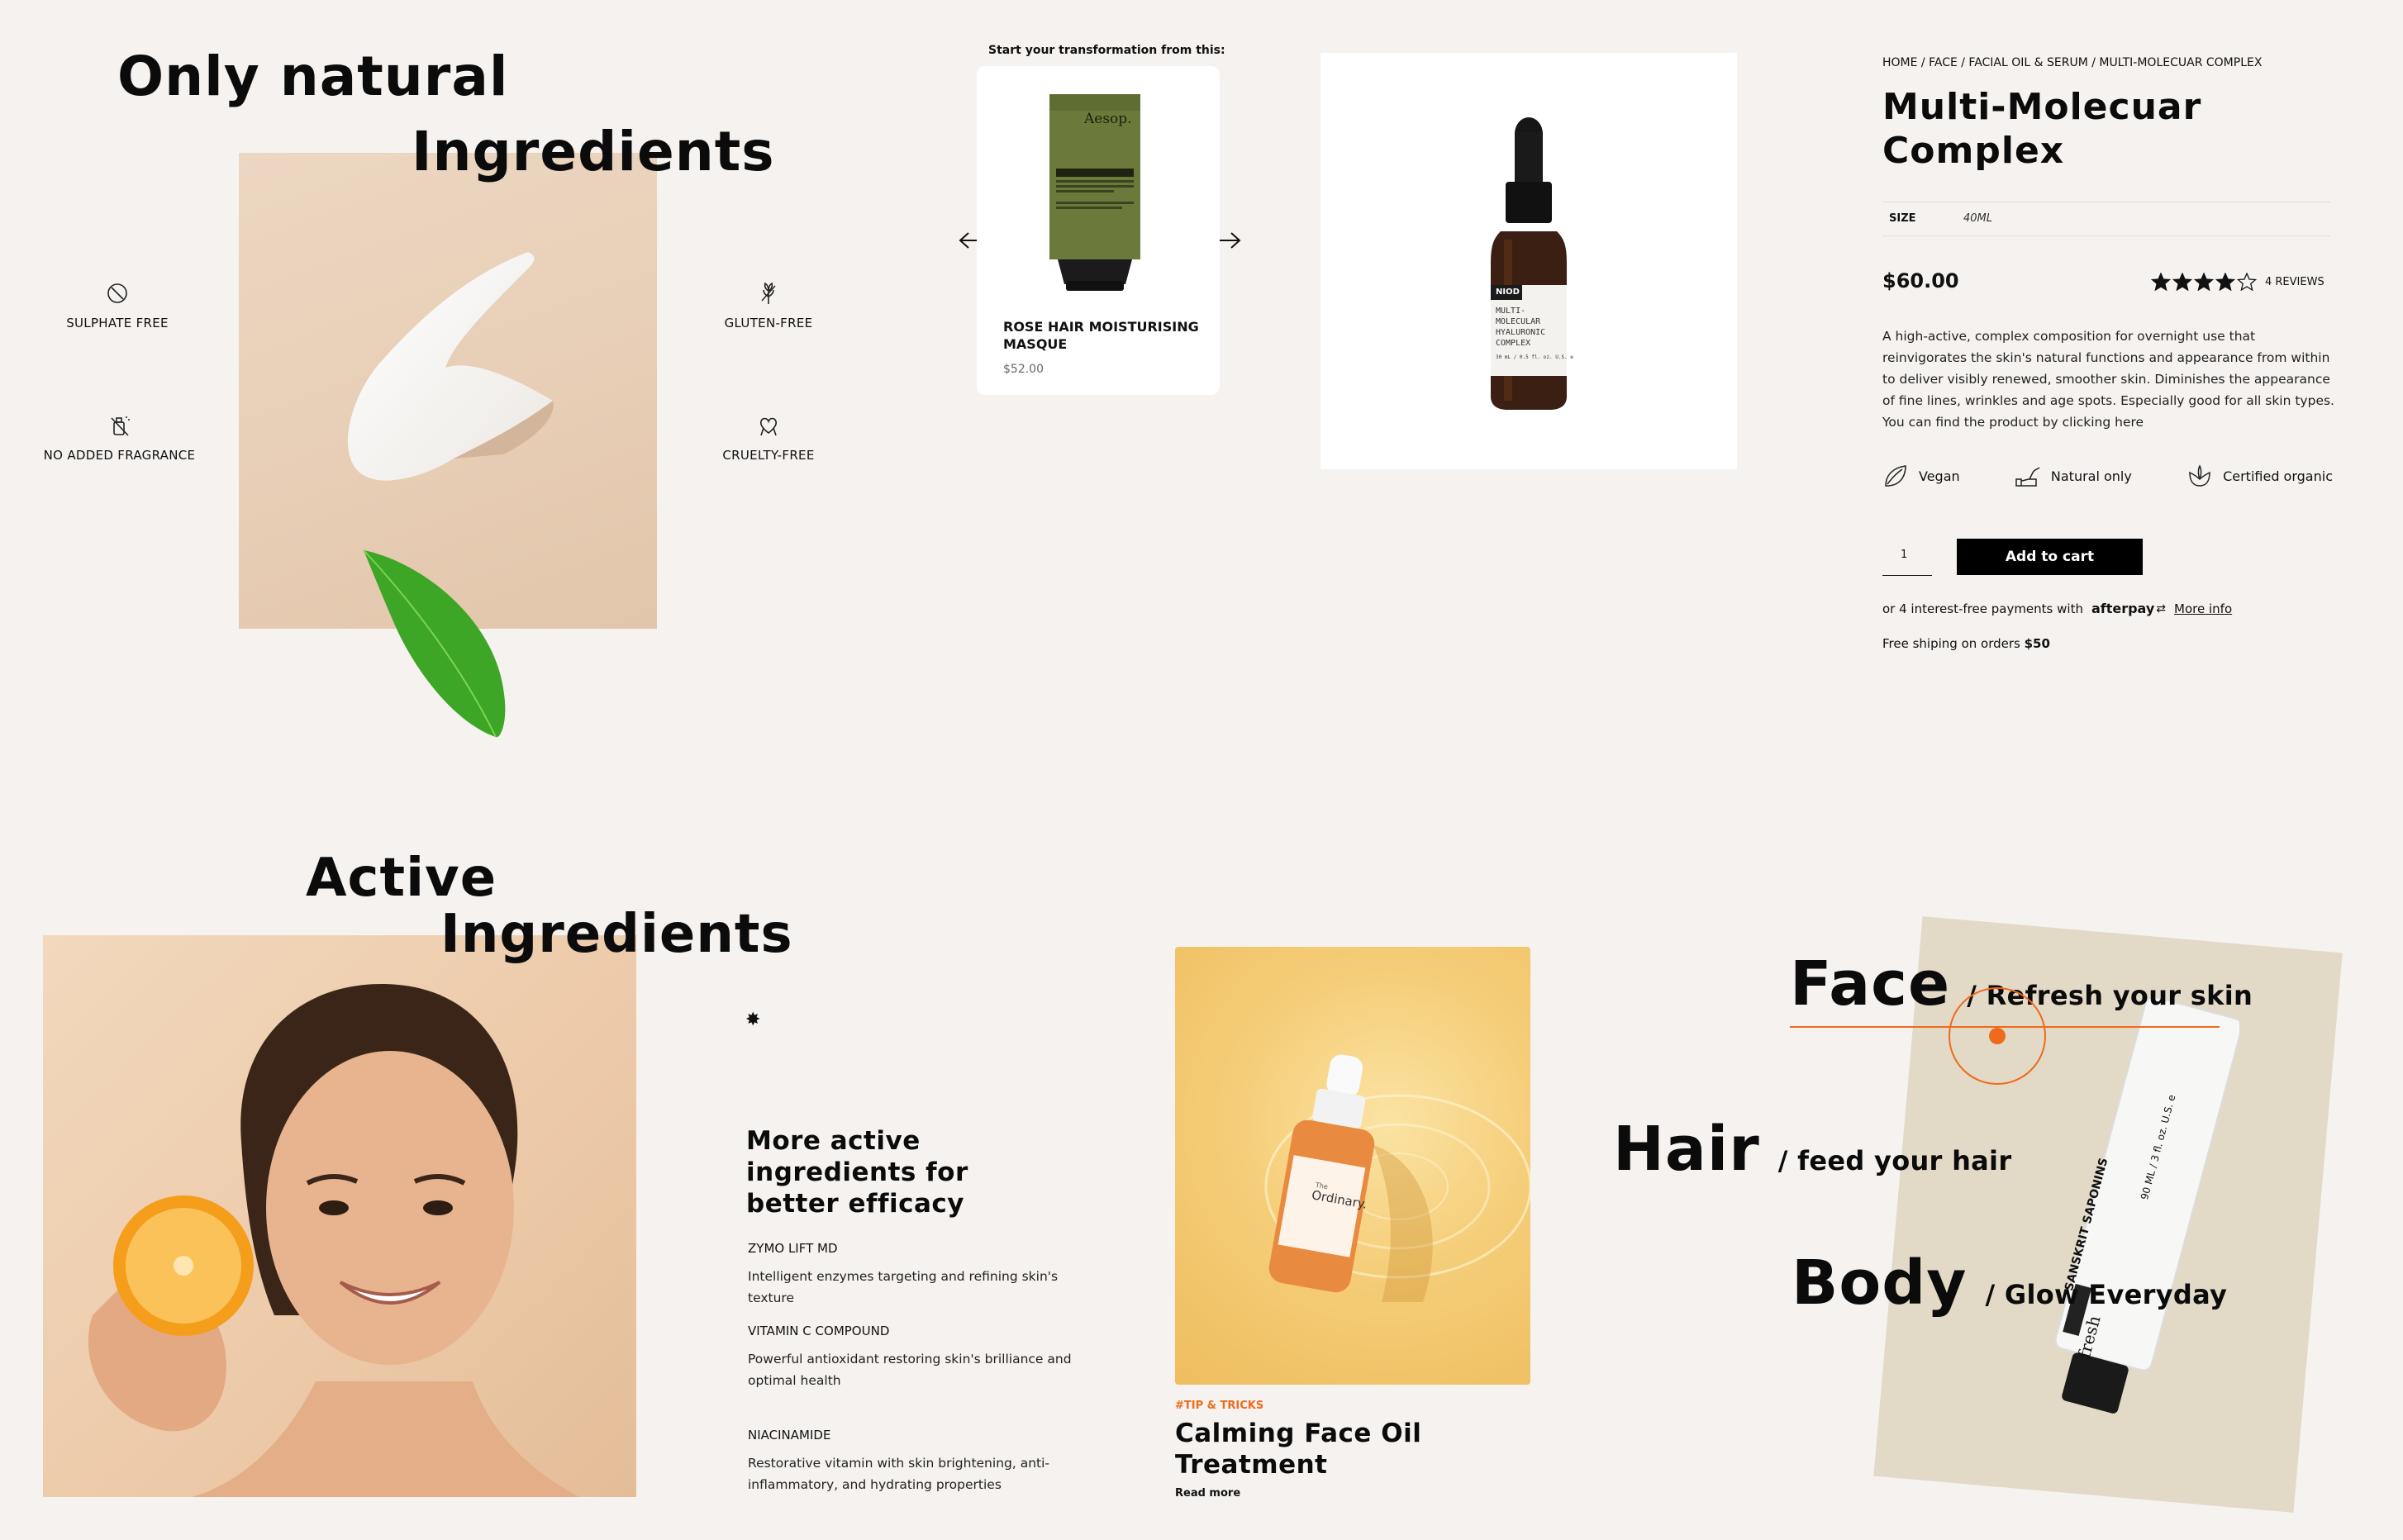 This screenshot has width=2403, height=1540. What do you see at coordinates (1939, 476) in the screenshot?
I see `attribute-label: Vegan` at bounding box center [1939, 476].